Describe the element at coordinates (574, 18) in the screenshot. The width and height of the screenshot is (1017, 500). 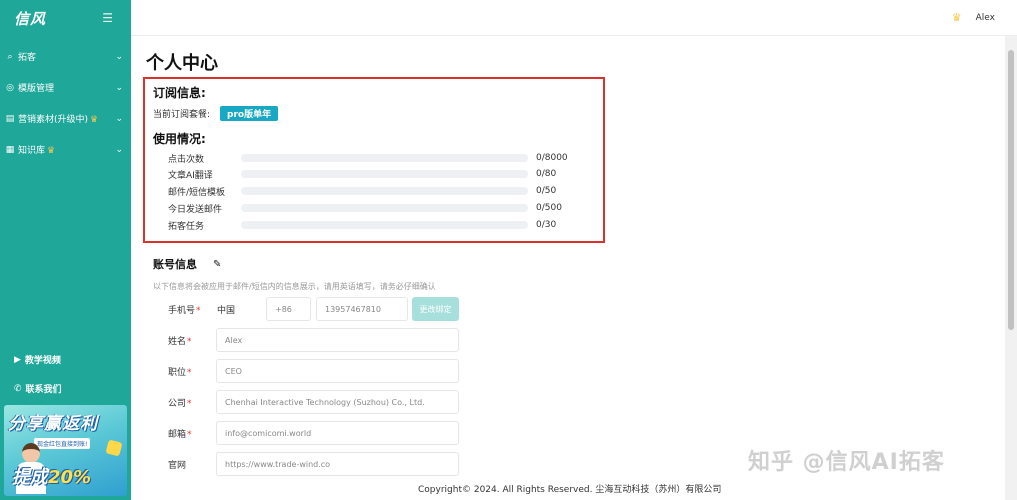
I see `top-bar: ♛ Alex` at that location.